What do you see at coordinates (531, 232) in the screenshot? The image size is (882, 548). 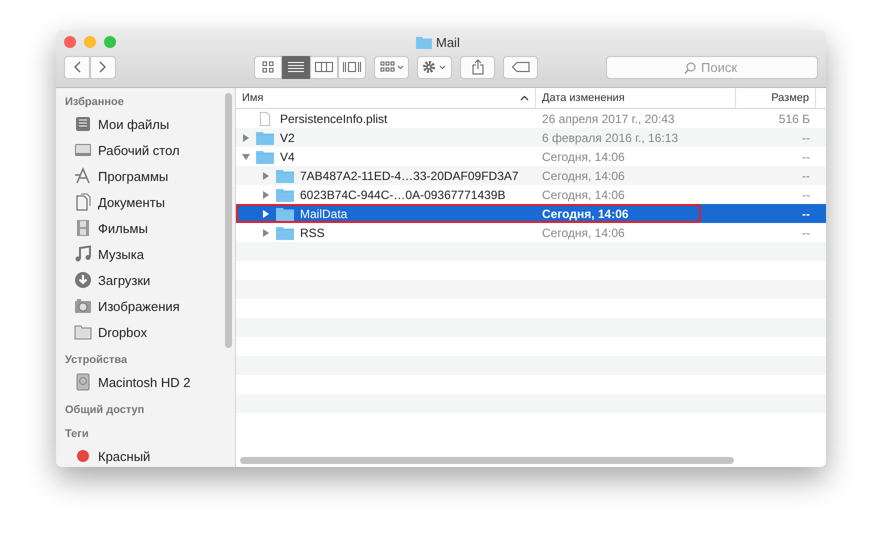 I see `file-row: RSS Сегодня, 14:06 --` at bounding box center [531, 232].